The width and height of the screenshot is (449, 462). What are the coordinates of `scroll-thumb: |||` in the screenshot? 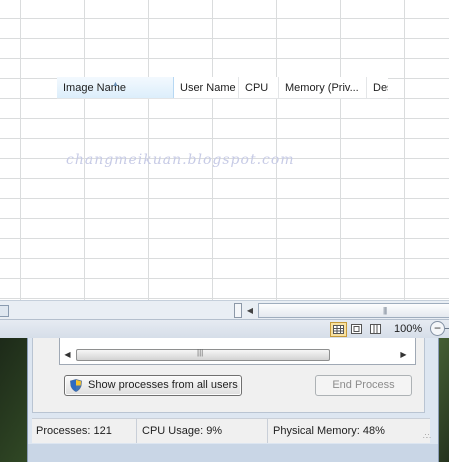 It's located at (203, 354).